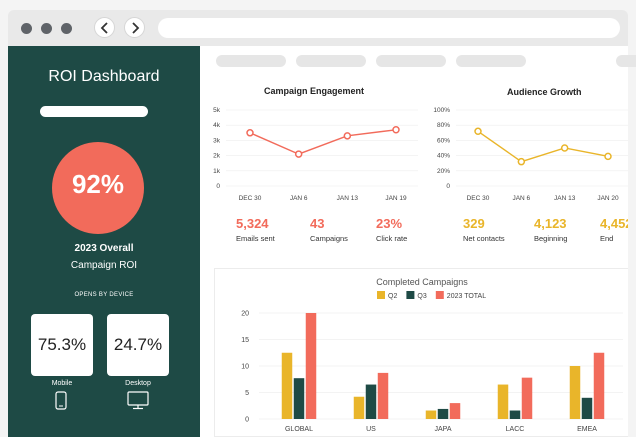 The height and width of the screenshot is (437, 636). I want to click on window-minimize-dot, so click(46, 28).